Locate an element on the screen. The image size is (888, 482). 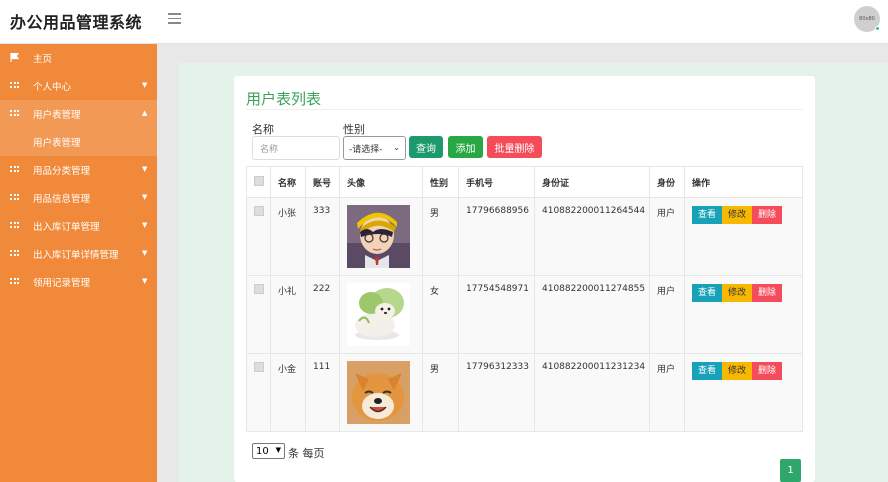
column-header: 操作 is located at coordinates (743, 182).